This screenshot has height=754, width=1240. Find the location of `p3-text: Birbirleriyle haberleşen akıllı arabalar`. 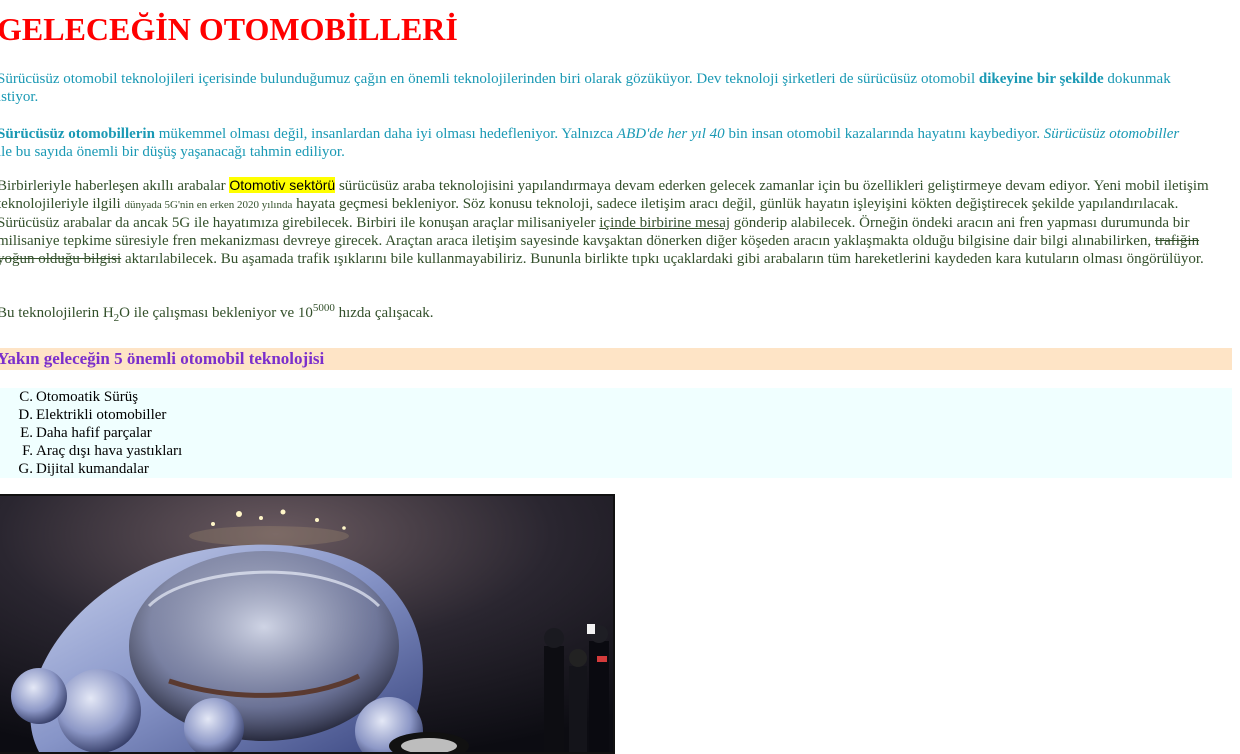

p3-text: Birbirleriyle haberleşen akıllı arabalar is located at coordinates (115, 186).